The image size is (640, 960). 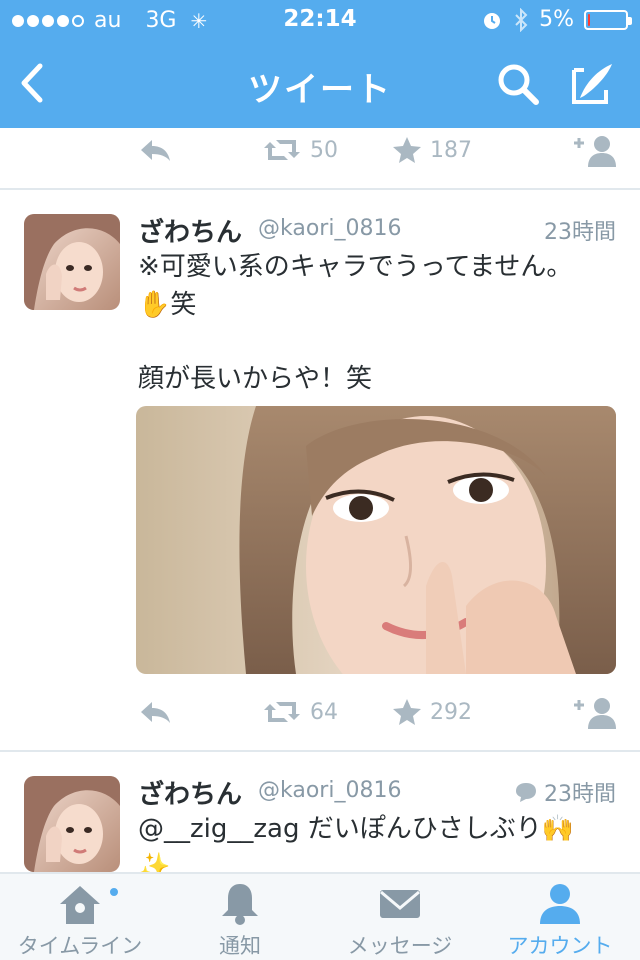 I want to click on tab-label: 通知, so click(x=240, y=946).